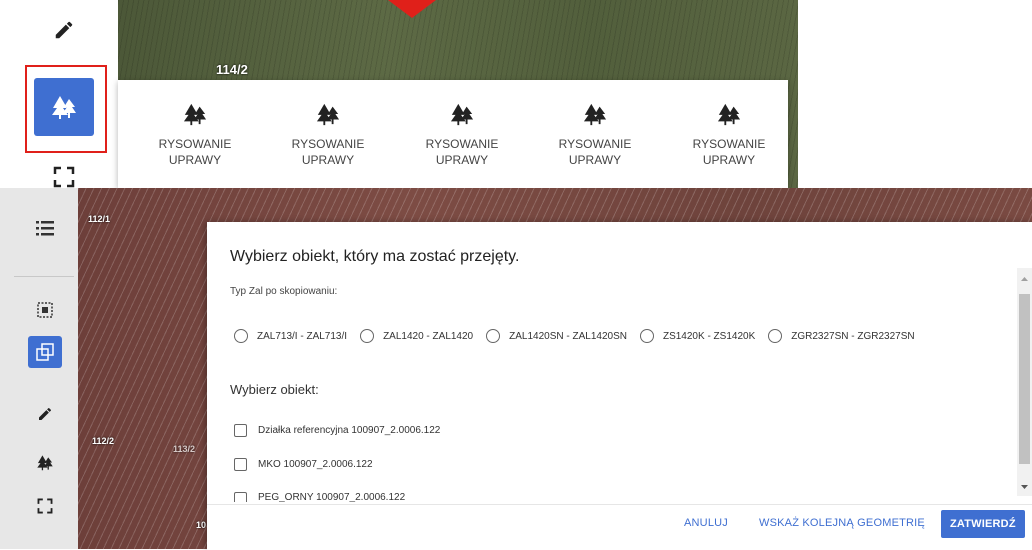 The height and width of the screenshot is (550, 1032). I want to click on scroll-thumb, so click(1024, 379).